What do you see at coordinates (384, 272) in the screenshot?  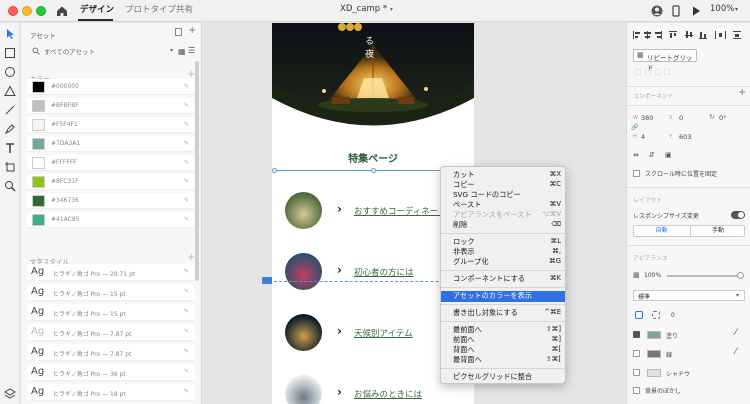 I see `list-item-link: 初心者の方には` at bounding box center [384, 272].